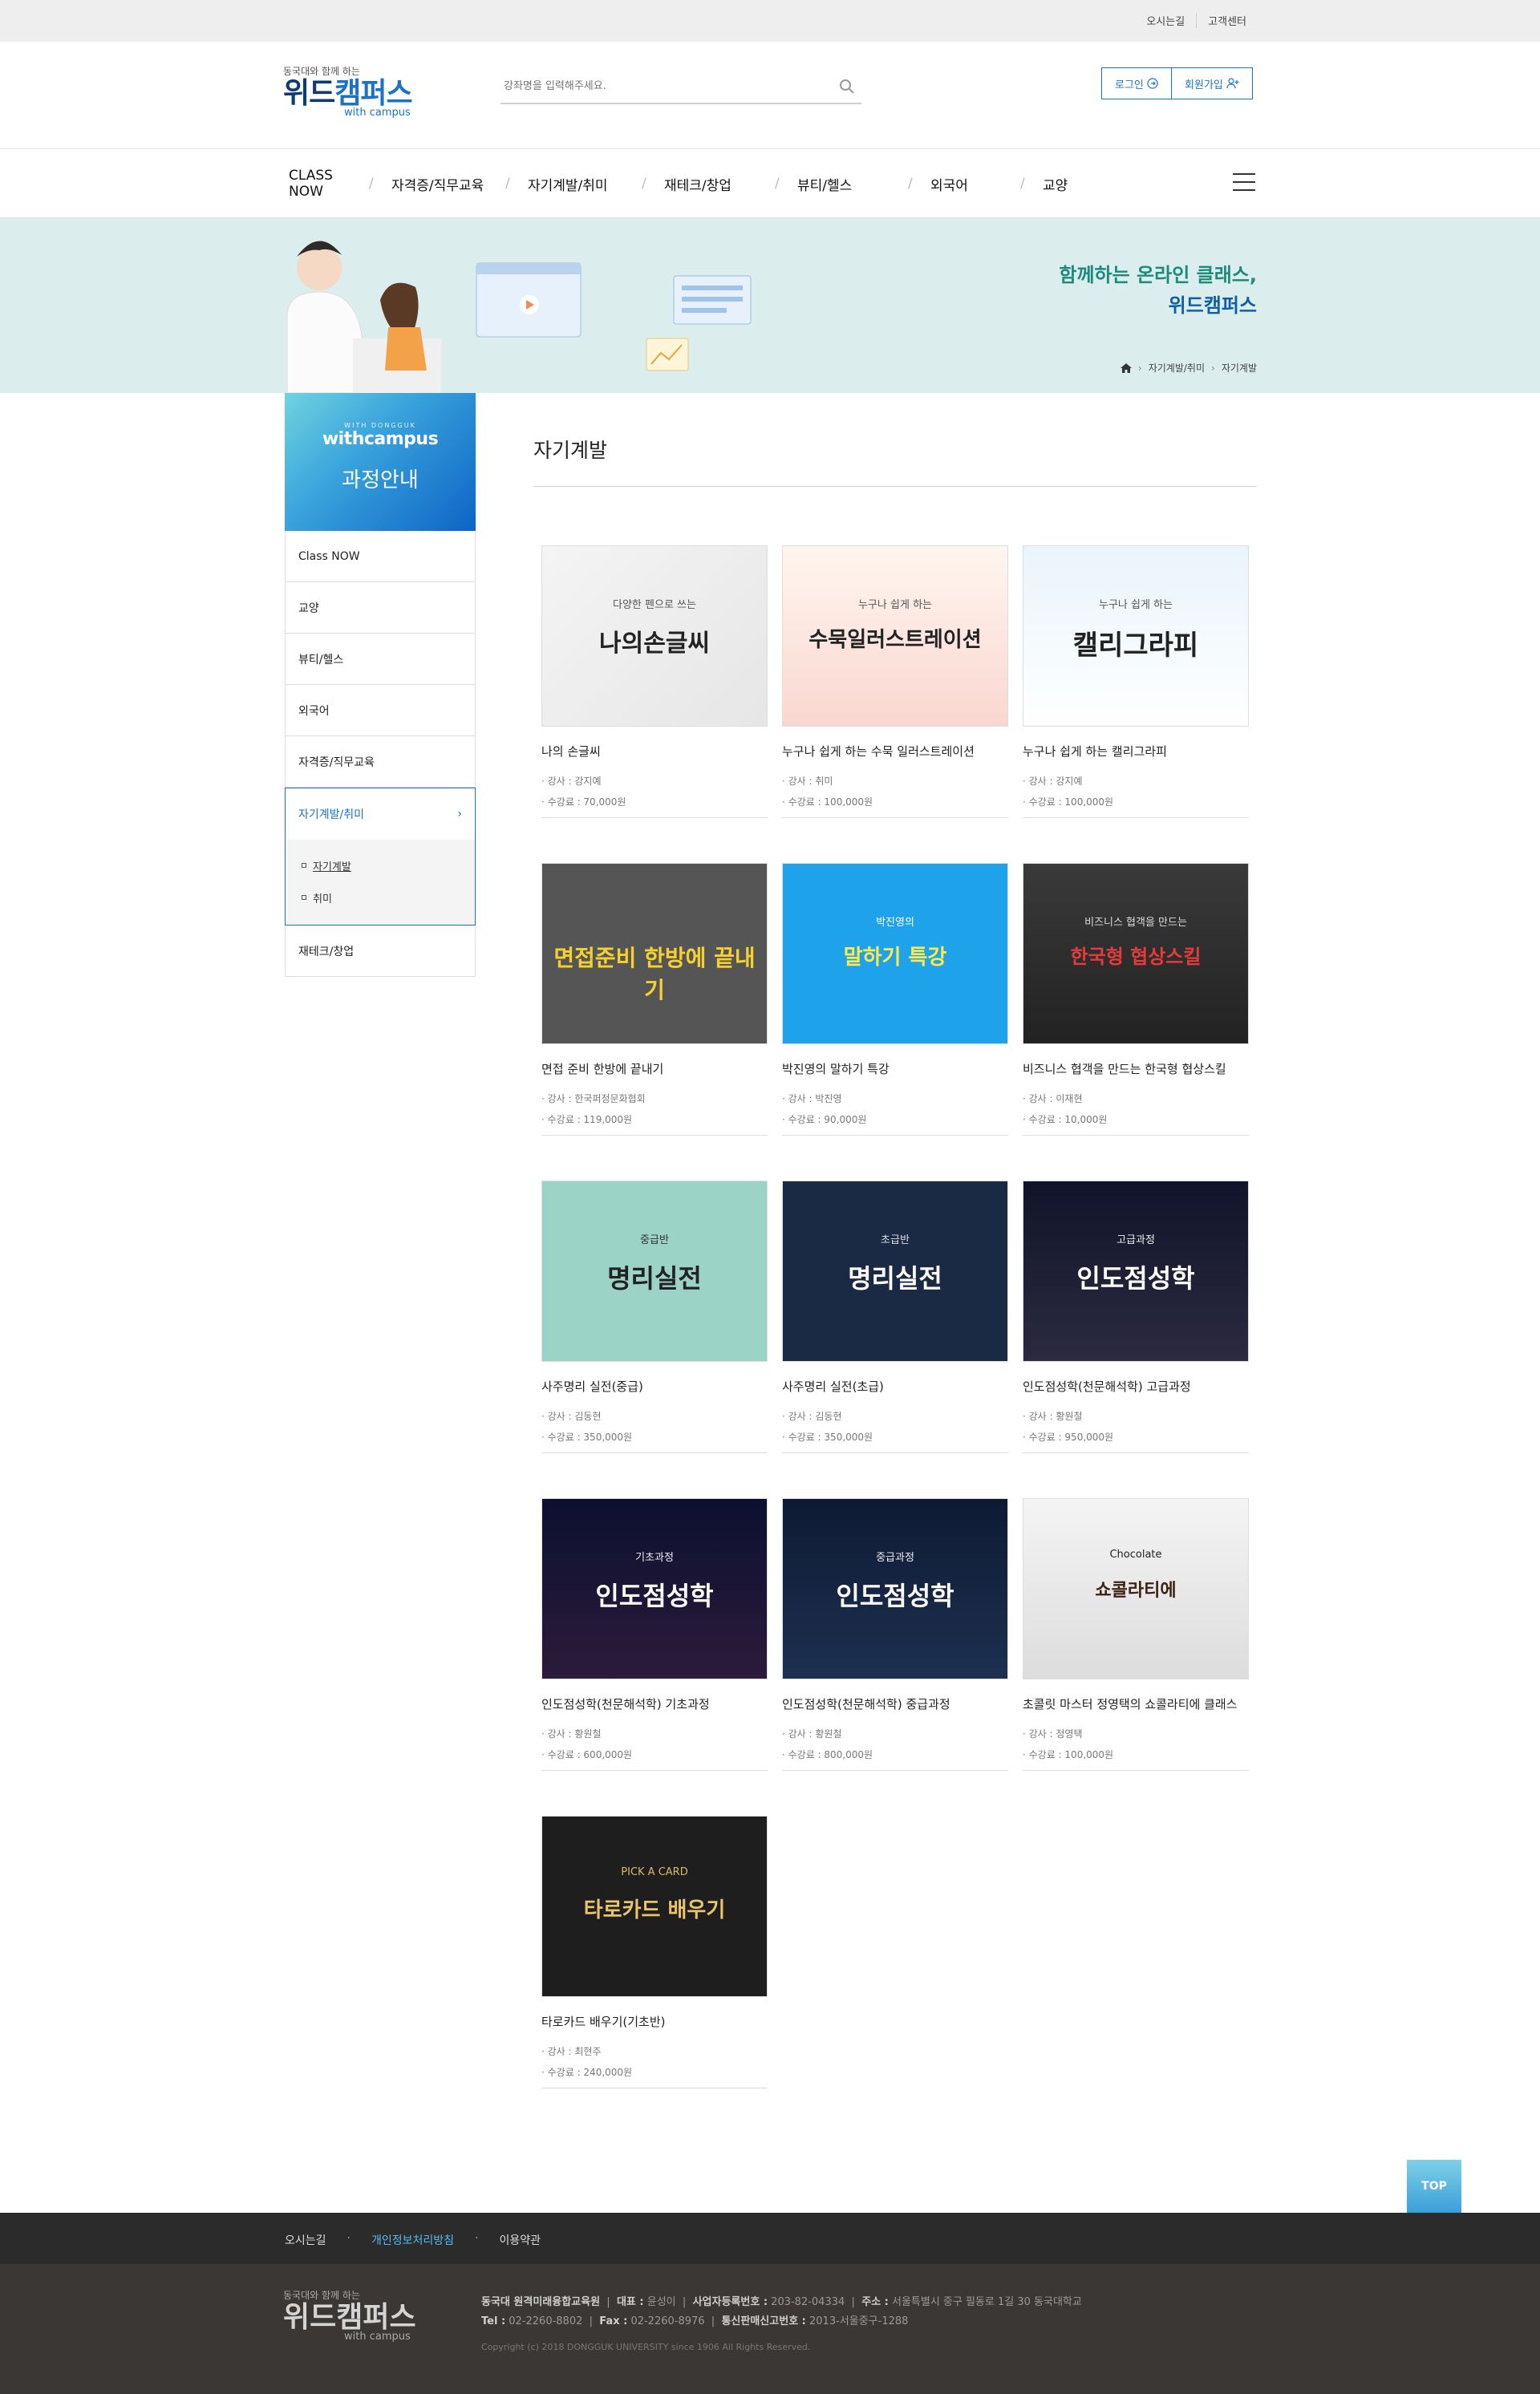 The height and width of the screenshot is (2394, 1540). What do you see at coordinates (380, 814) in the screenshot?
I see `side-active-row: 자기계발/취미 ›` at bounding box center [380, 814].